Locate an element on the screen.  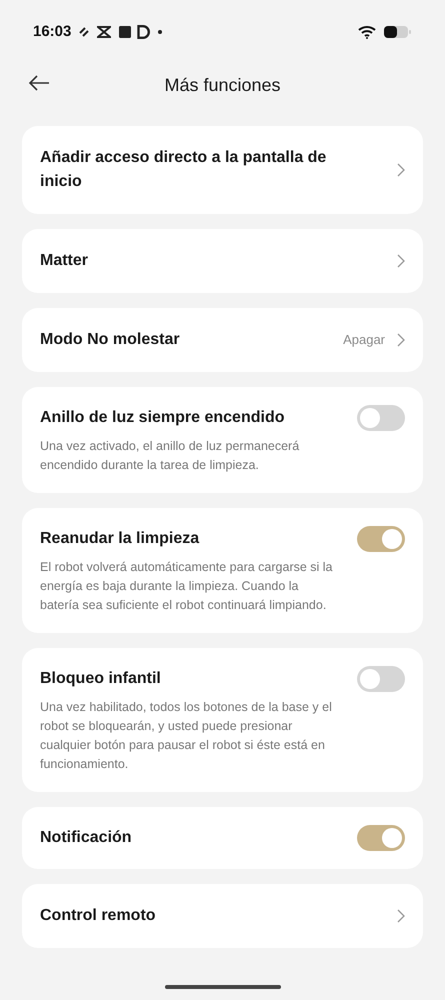
row-title: Control remoto is located at coordinates (98, 916).